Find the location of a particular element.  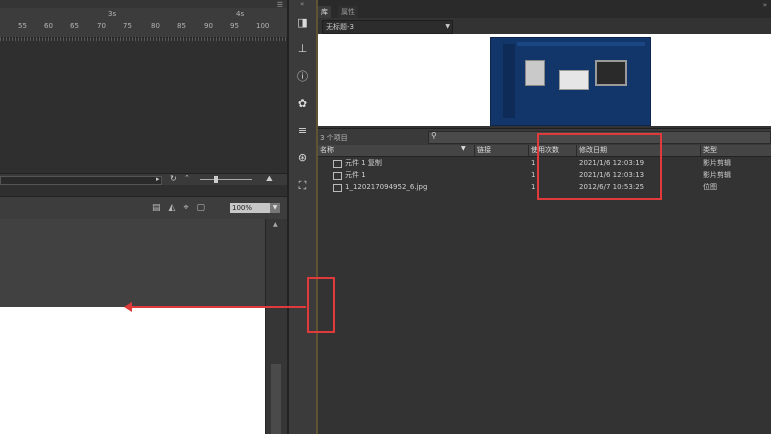

scroll-thumb is located at coordinates (276, 399).